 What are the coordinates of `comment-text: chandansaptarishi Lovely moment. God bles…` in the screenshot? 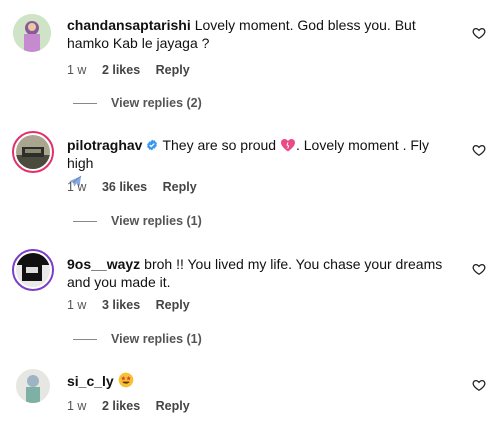 It's located at (262, 34).